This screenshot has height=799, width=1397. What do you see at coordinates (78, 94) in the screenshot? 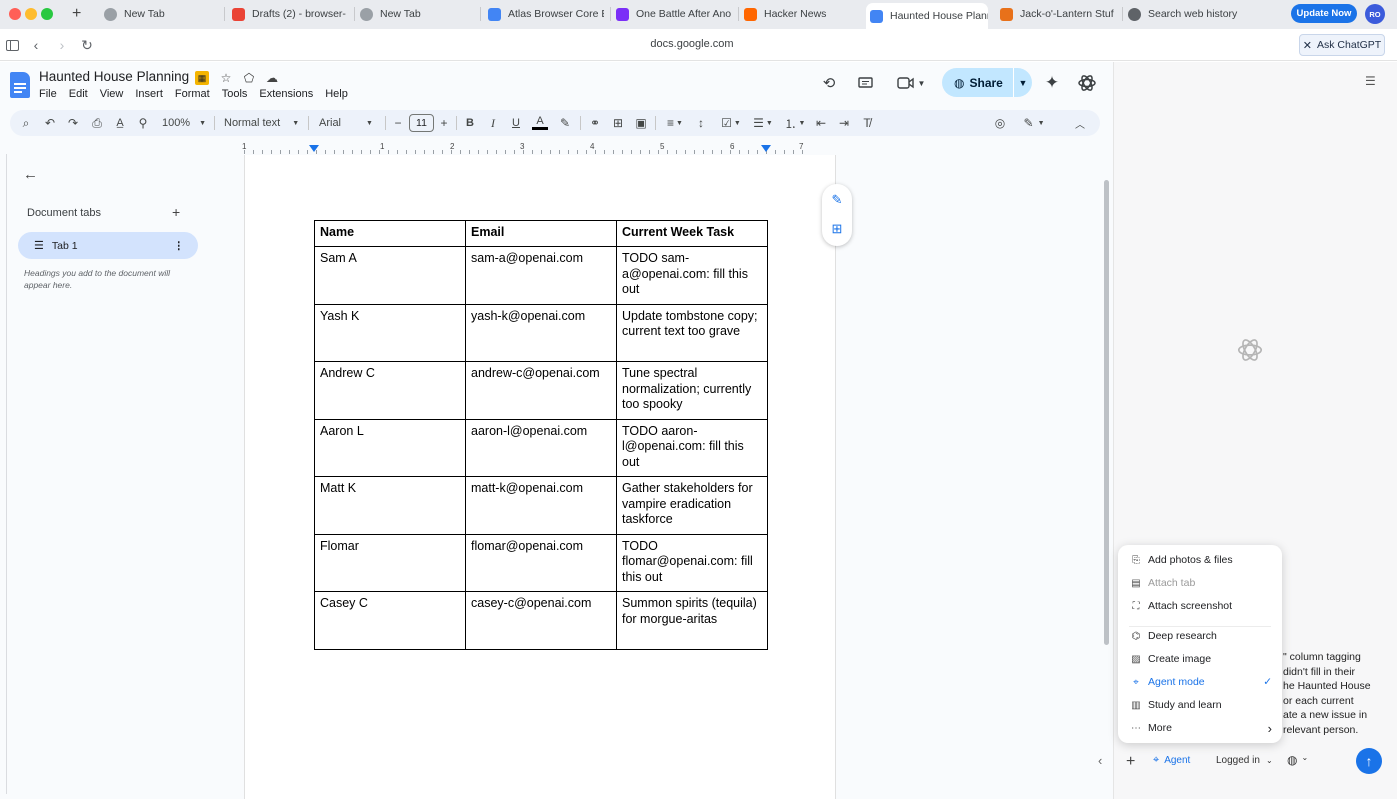
I see `menu-edit: Edit` at bounding box center [78, 94].